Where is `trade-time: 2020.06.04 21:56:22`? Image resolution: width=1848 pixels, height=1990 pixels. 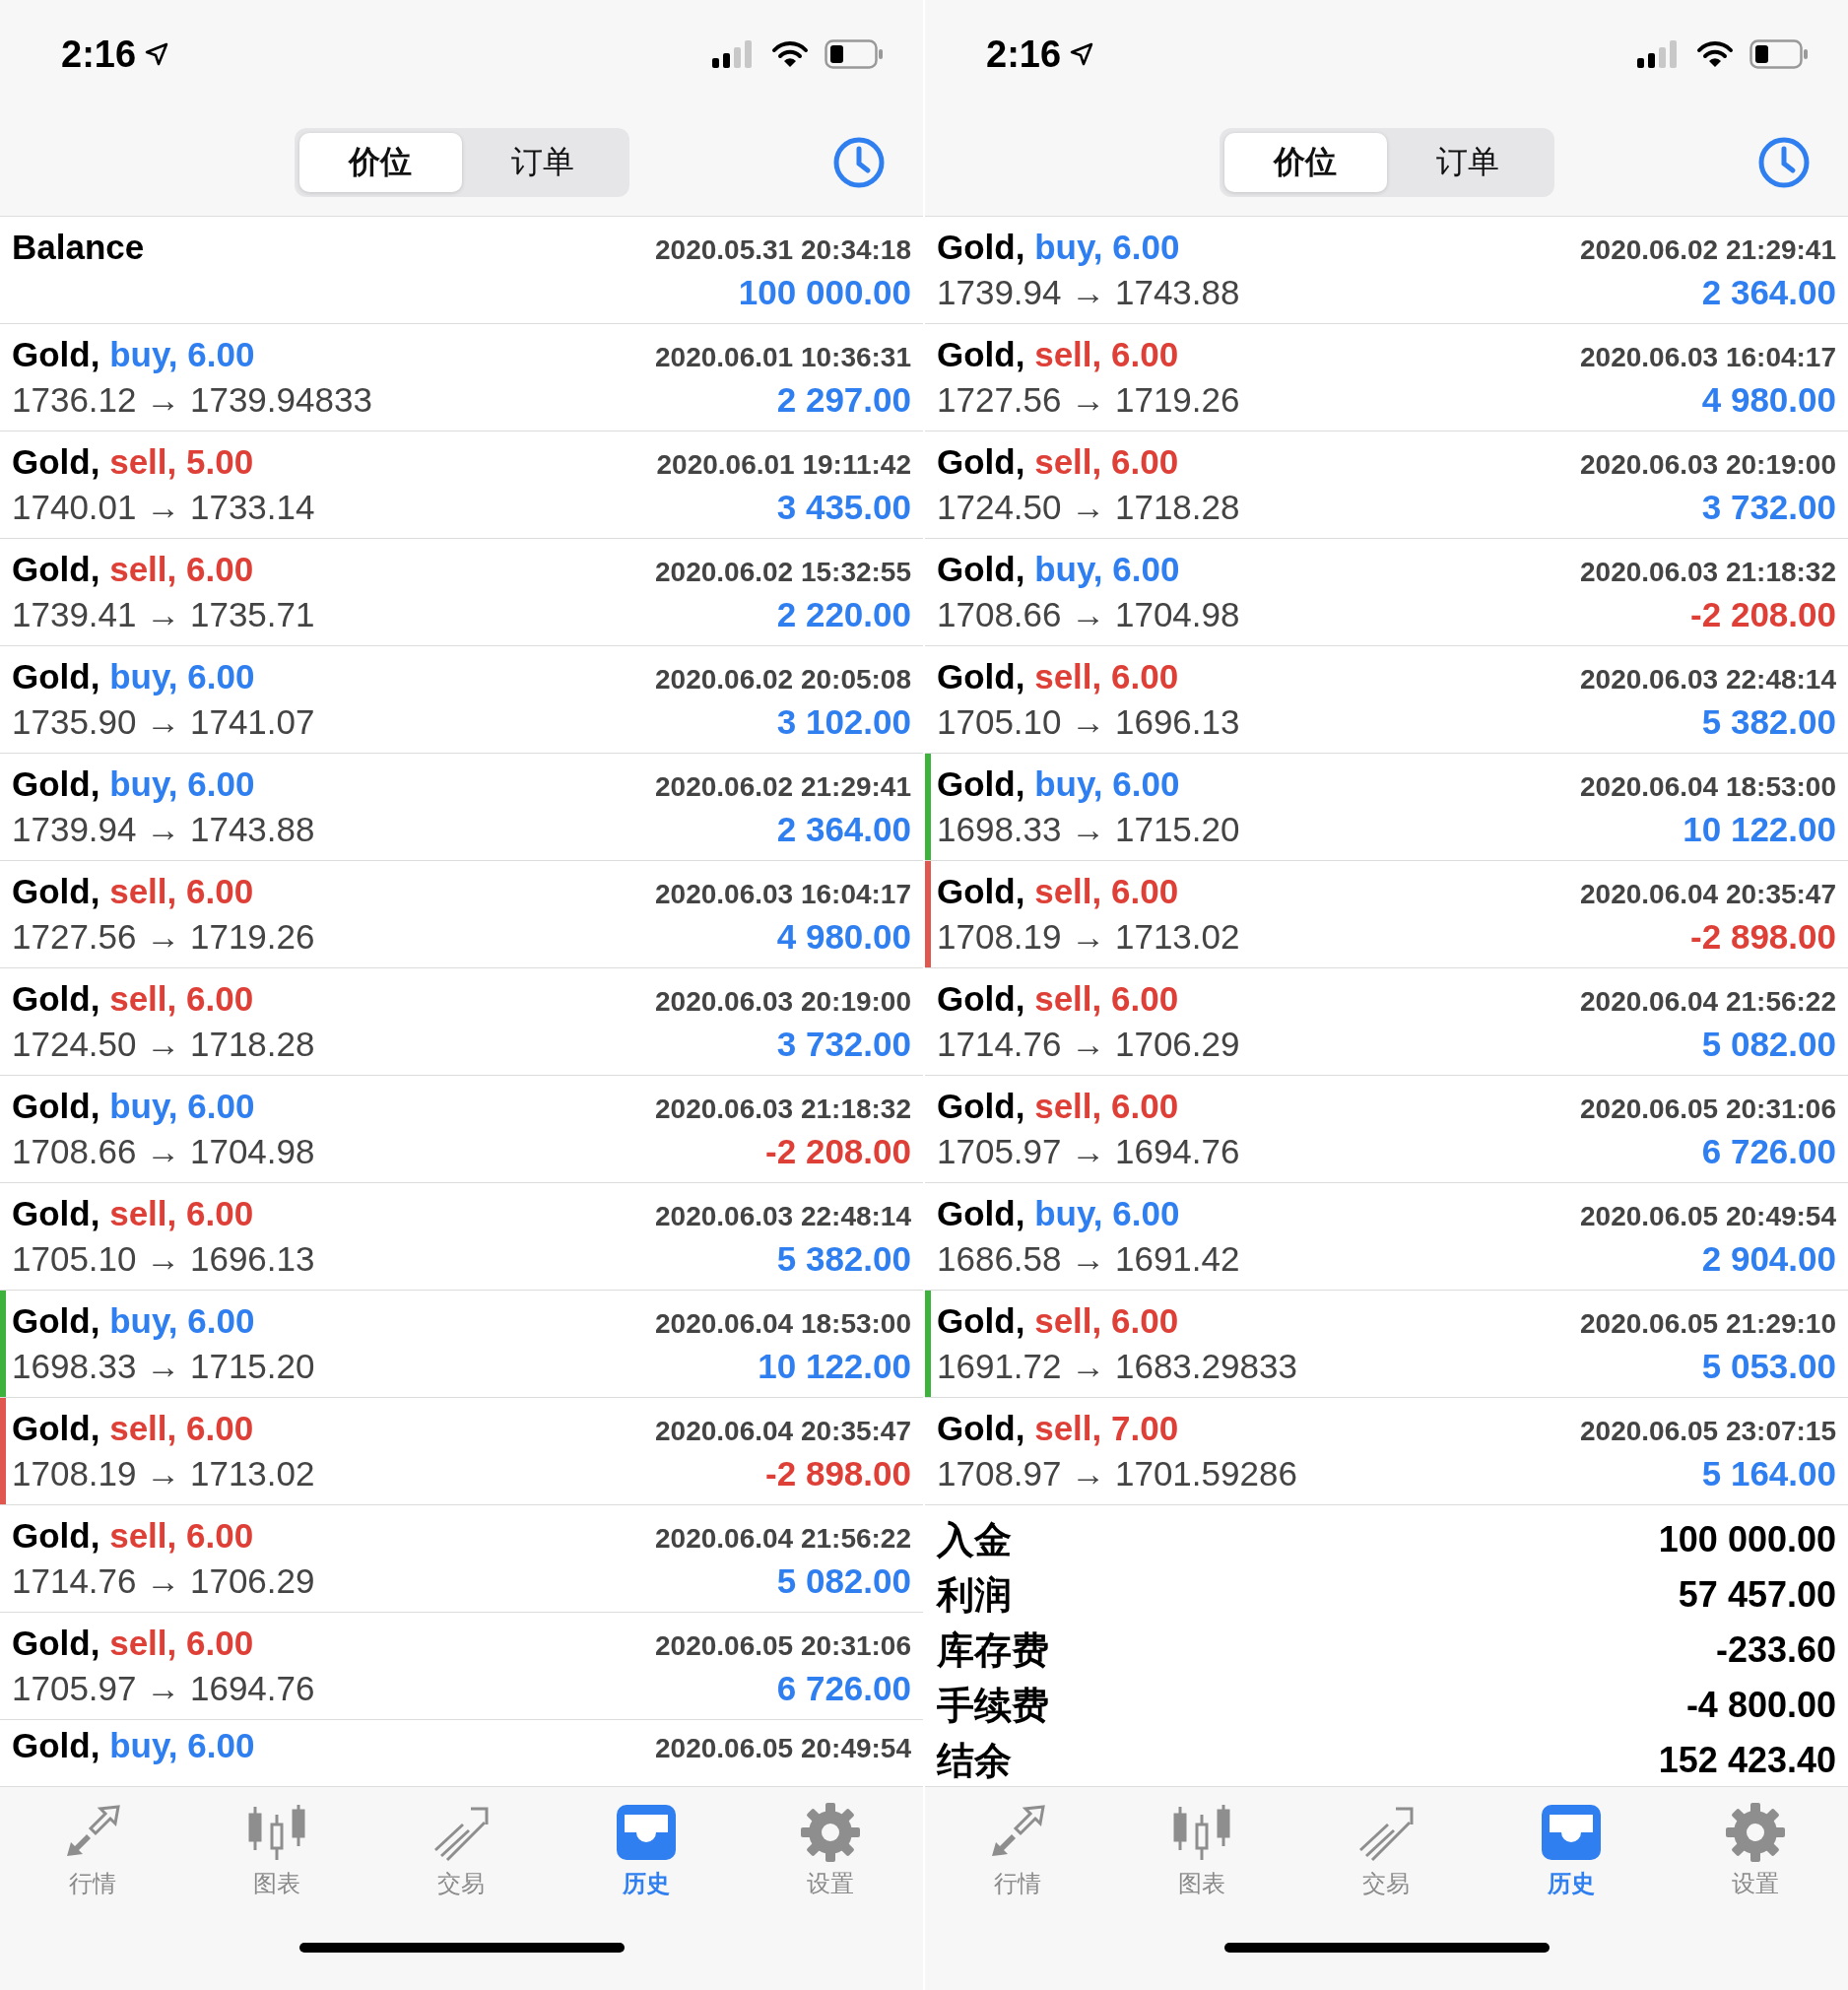 trade-time: 2020.06.04 21:56:22 is located at coordinates (783, 1539).